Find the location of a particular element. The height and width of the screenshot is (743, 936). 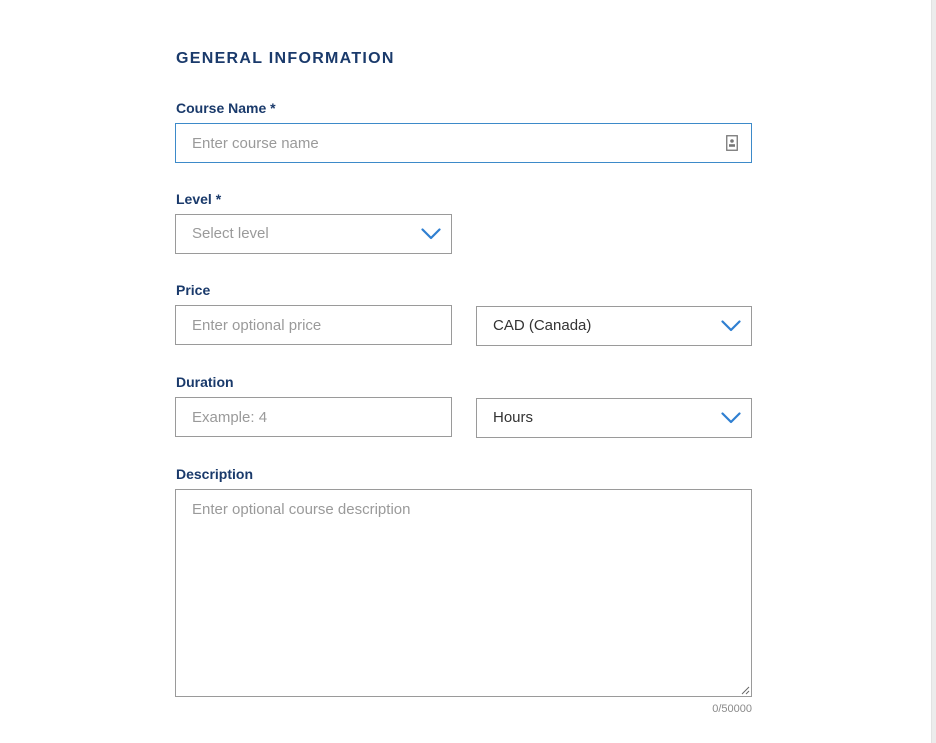

duration-field is located at coordinates (313, 417).